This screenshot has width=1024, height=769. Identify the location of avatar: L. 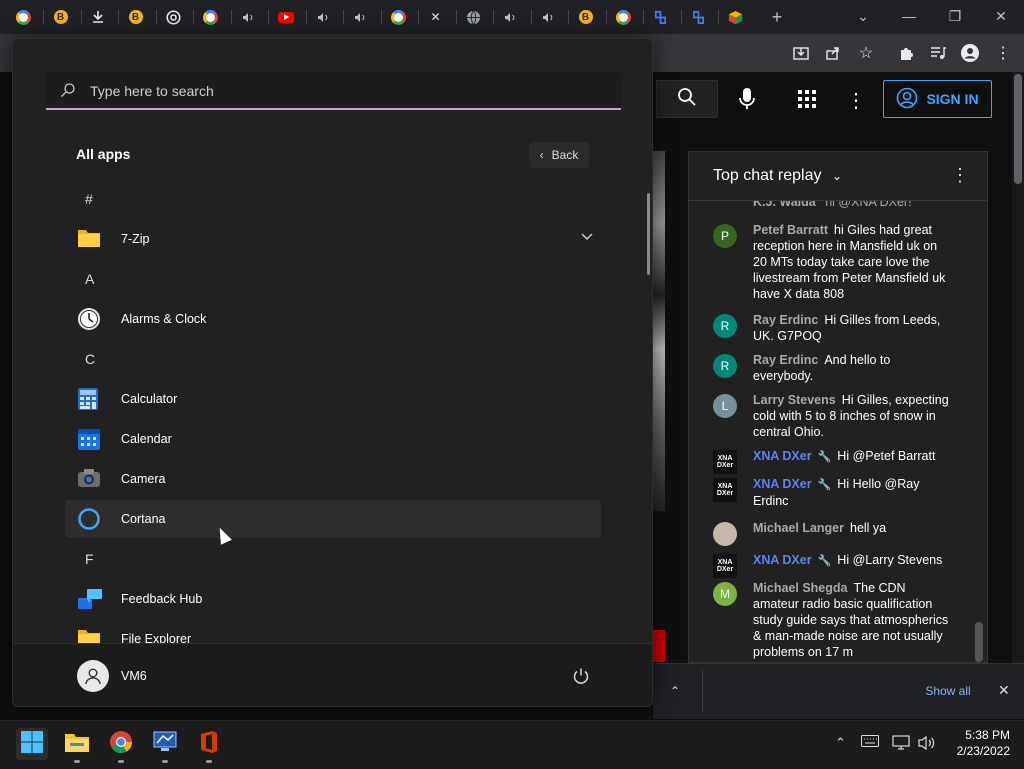
(725, 406).